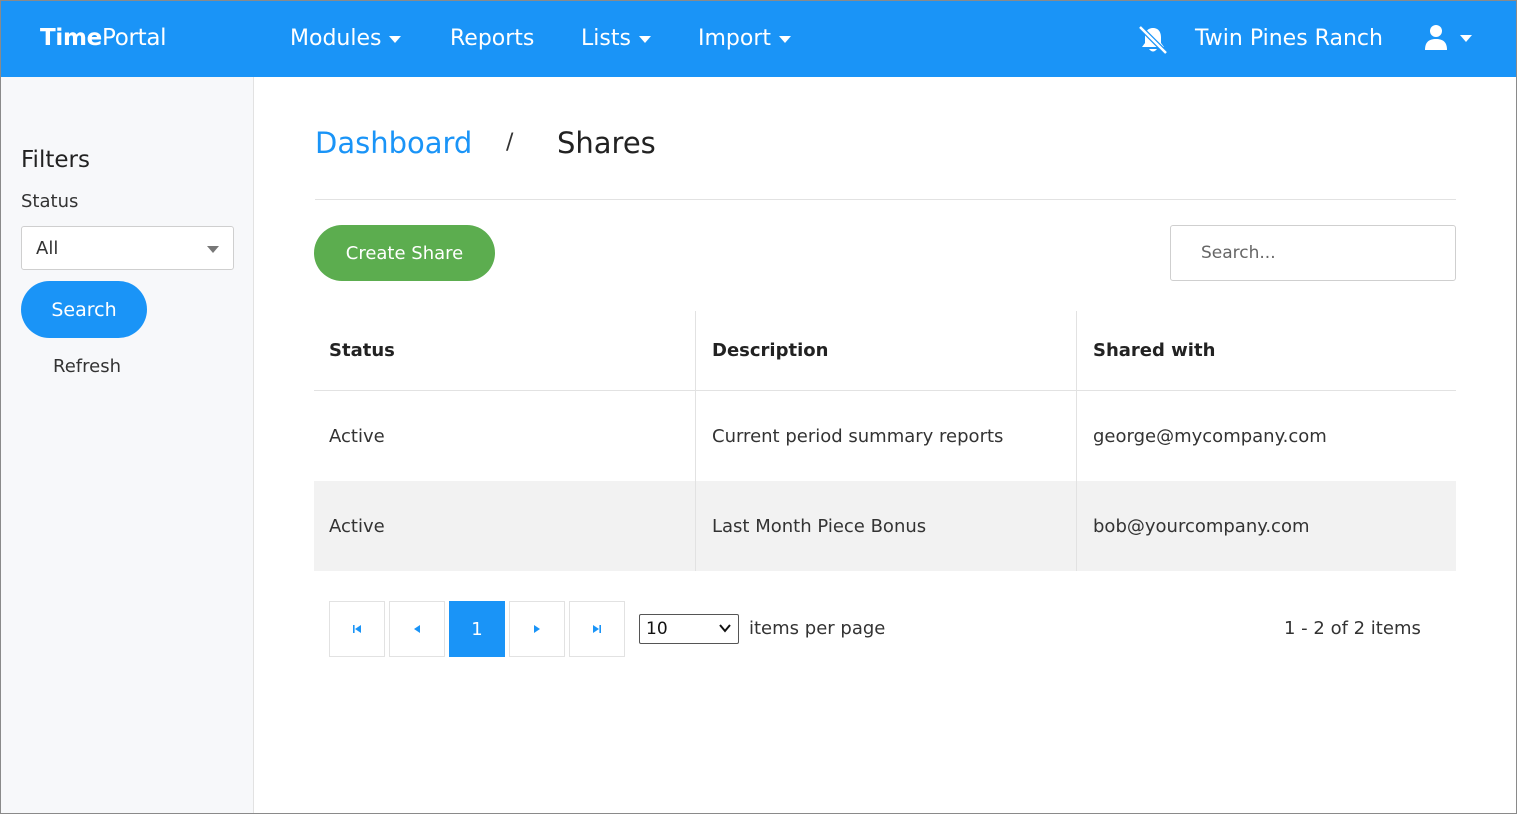 This screenshot has height=814, width=1517. I want to click on previous-page-button, so click(417, 629).